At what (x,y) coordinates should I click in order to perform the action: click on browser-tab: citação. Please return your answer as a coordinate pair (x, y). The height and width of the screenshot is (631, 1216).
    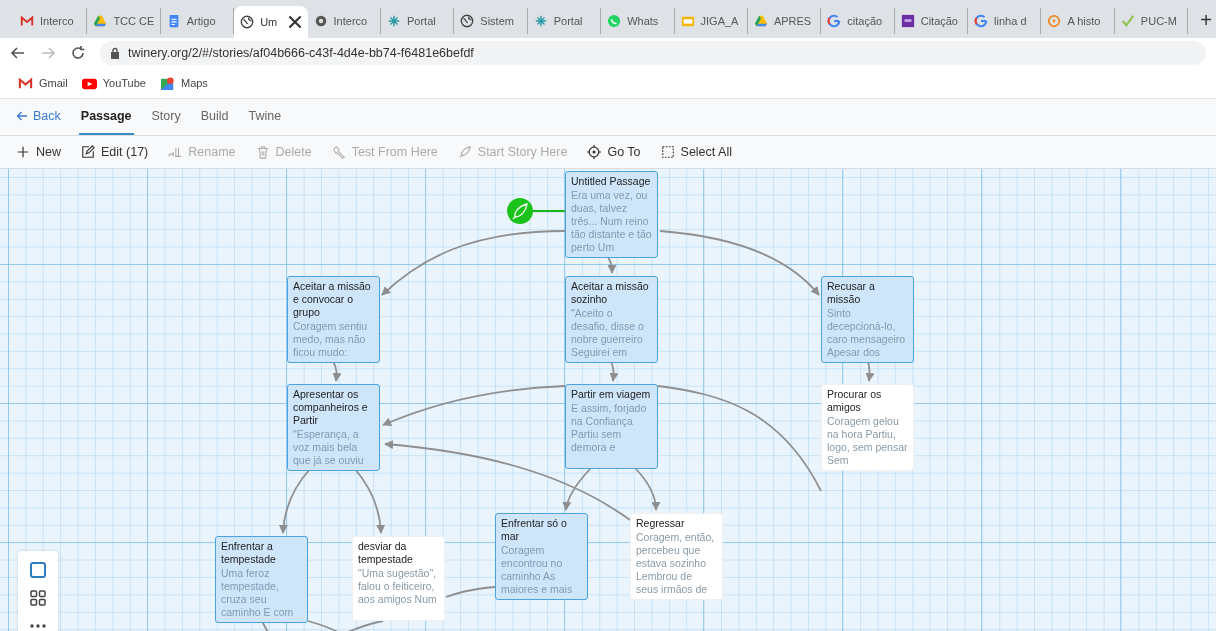
    Looking at the image, I should click on (858, 21).